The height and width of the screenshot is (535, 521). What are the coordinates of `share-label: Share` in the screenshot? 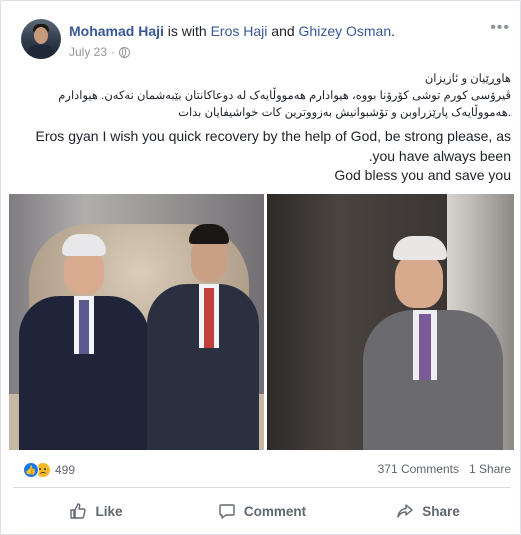 It's located at (441, 511).